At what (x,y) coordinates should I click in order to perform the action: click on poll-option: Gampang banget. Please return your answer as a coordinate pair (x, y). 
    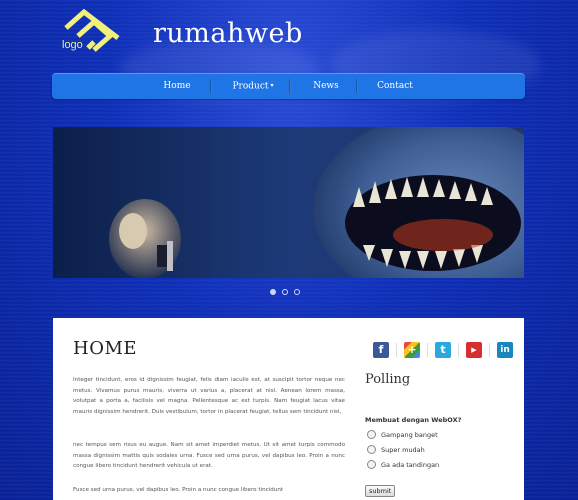
    Looking at the image, I should click on (402, 434).